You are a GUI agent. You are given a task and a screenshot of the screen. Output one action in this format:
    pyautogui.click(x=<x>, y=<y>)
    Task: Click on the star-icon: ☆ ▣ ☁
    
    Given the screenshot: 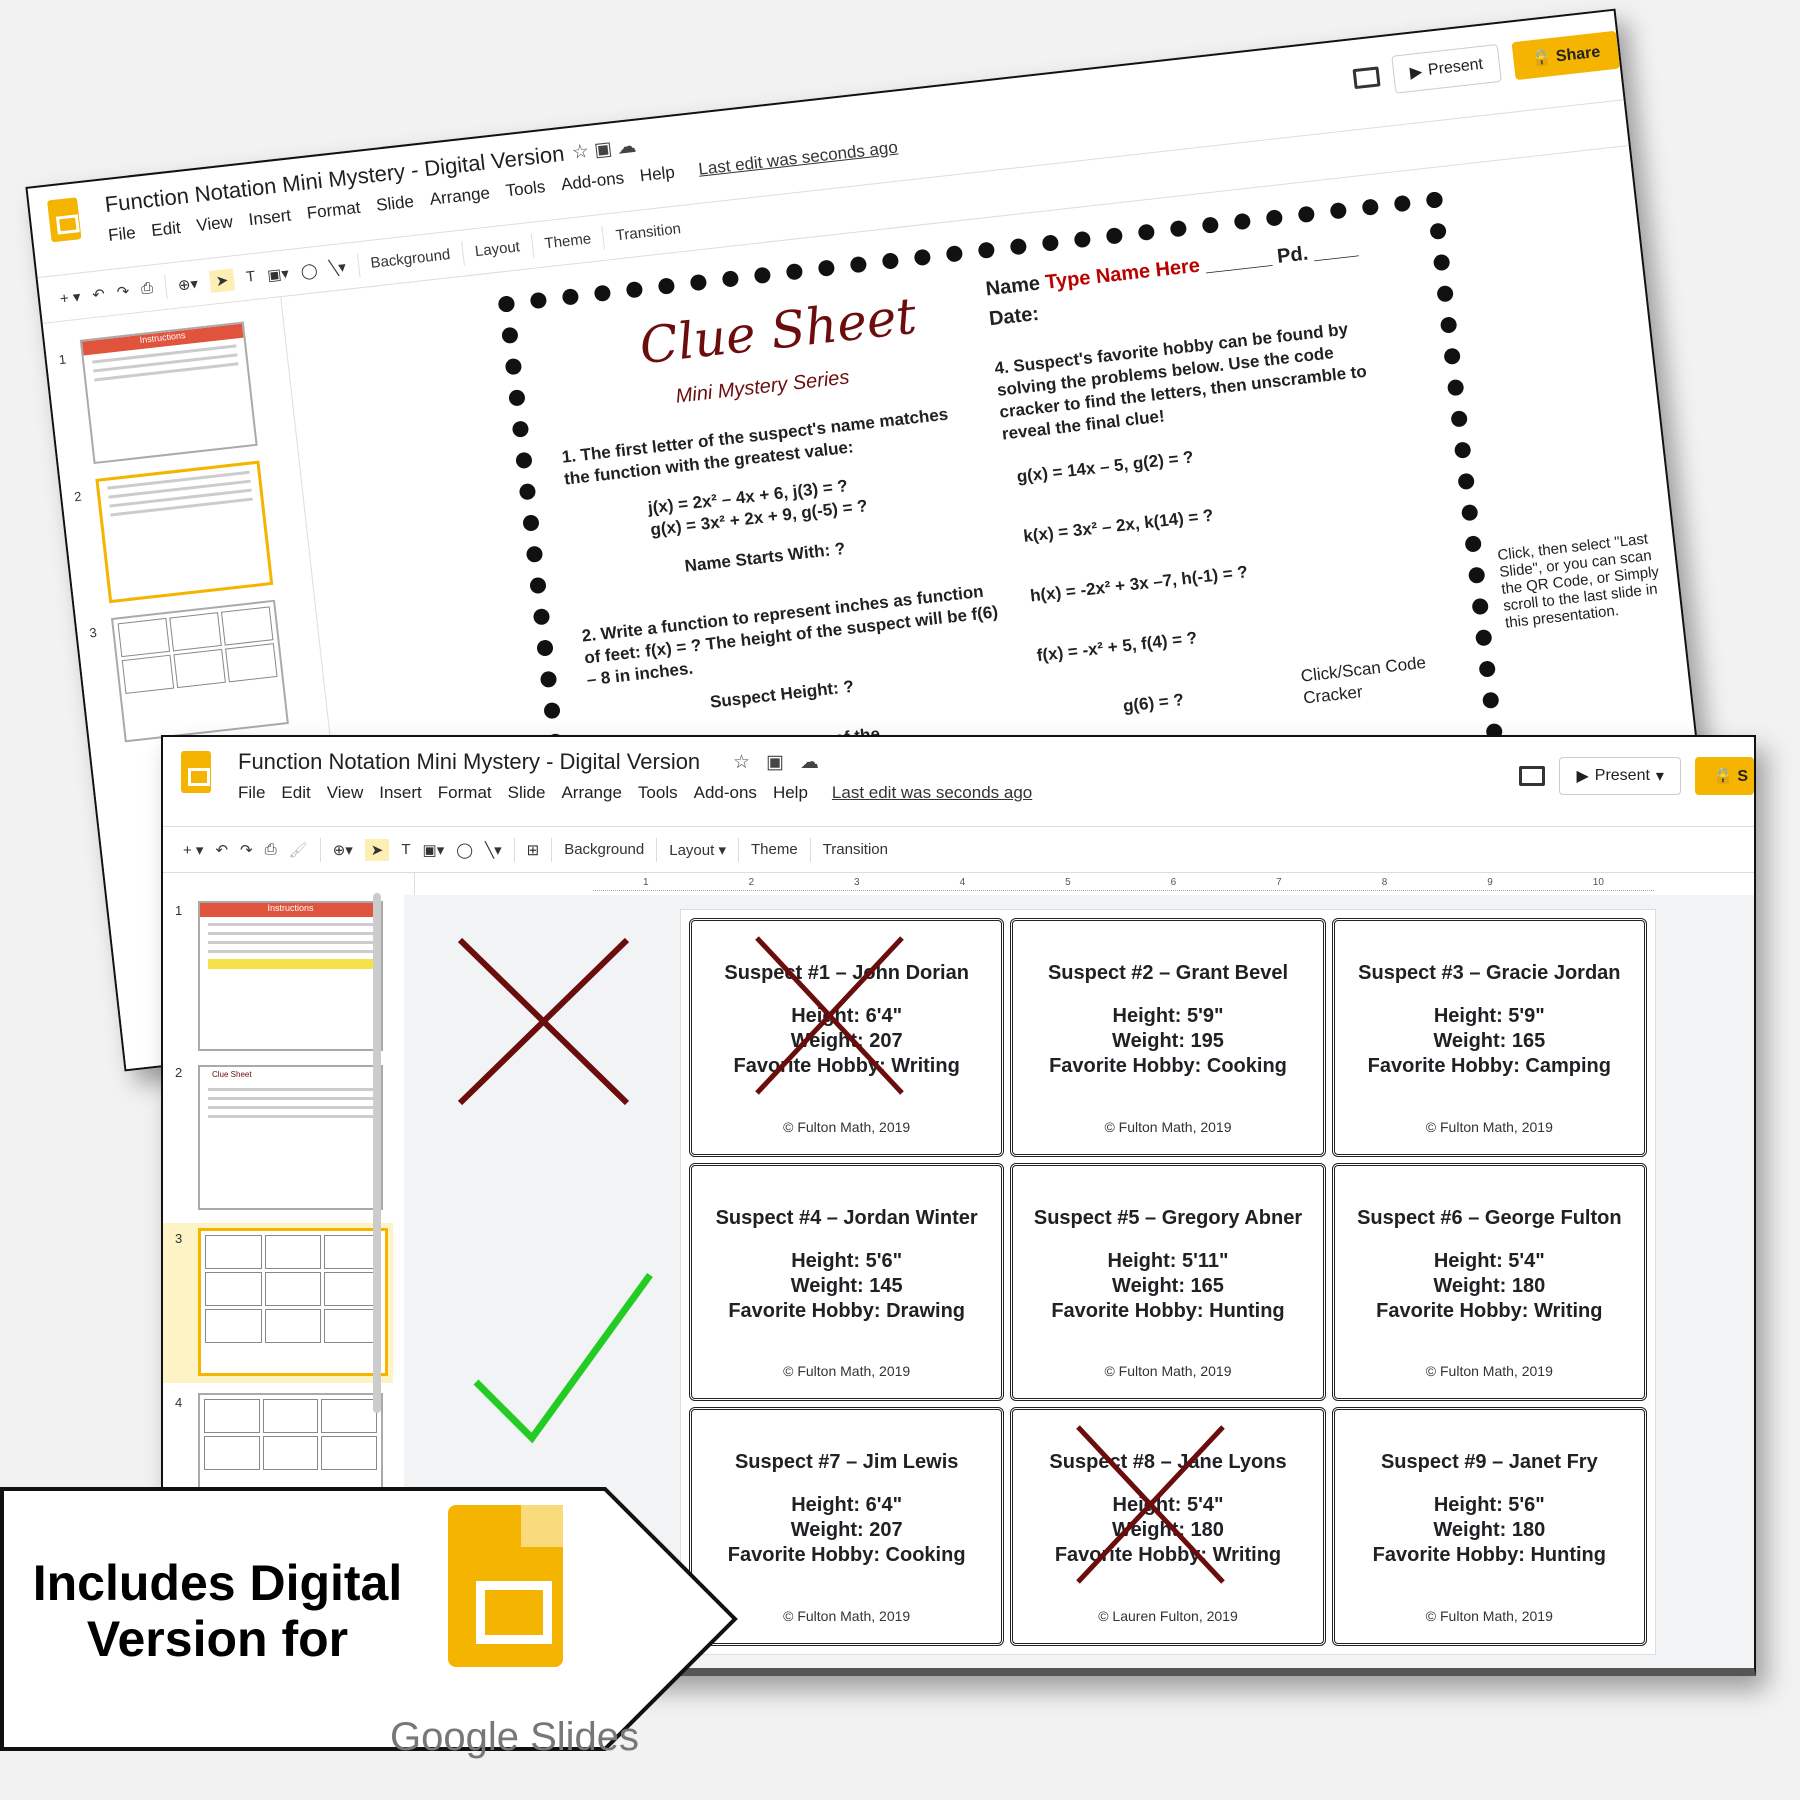 What is the action you would take?
    pyautogui.click(x=604, y=150)
    